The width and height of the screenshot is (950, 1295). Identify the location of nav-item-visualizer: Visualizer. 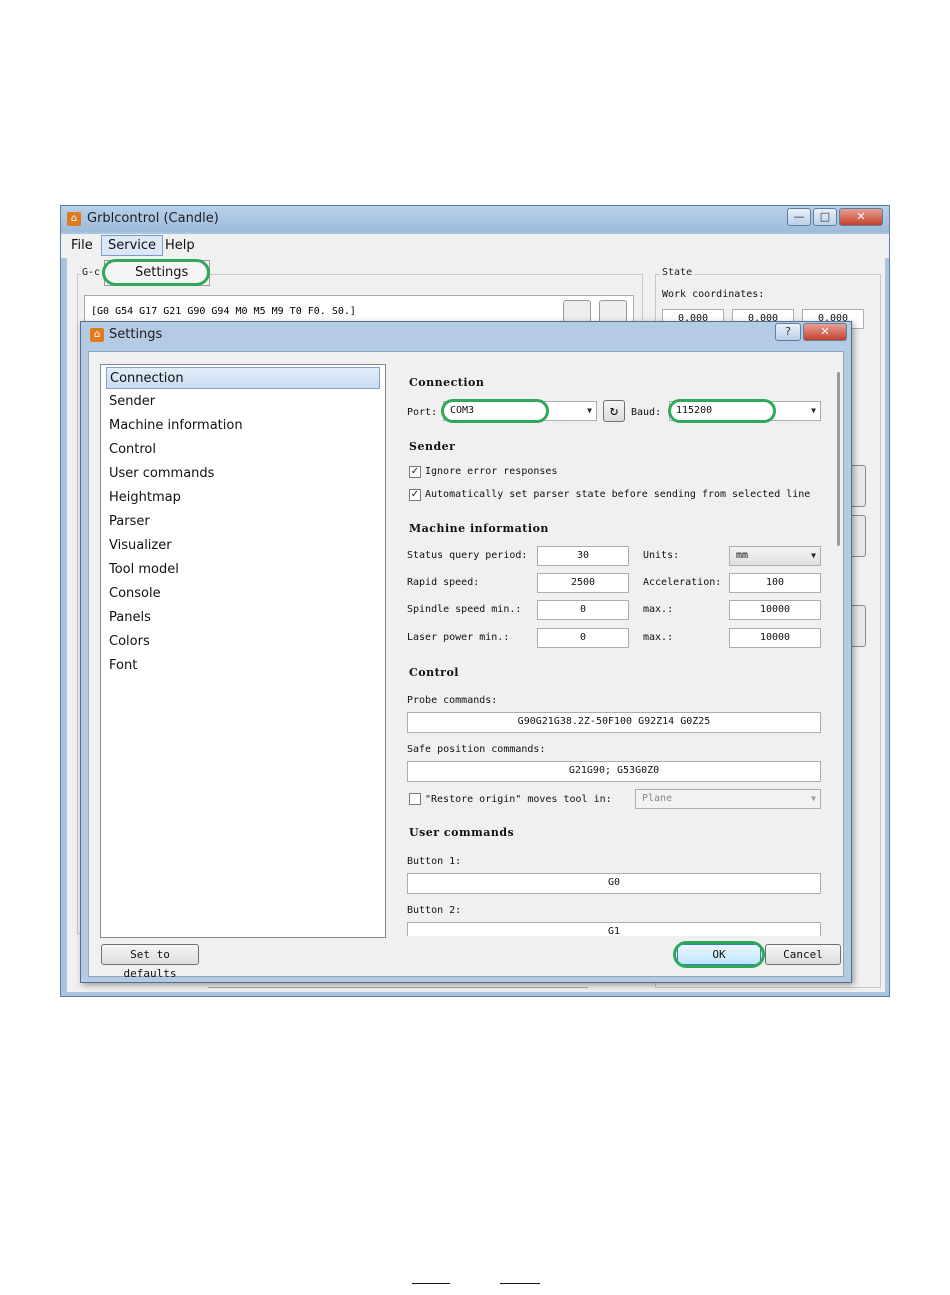
(243, 546).